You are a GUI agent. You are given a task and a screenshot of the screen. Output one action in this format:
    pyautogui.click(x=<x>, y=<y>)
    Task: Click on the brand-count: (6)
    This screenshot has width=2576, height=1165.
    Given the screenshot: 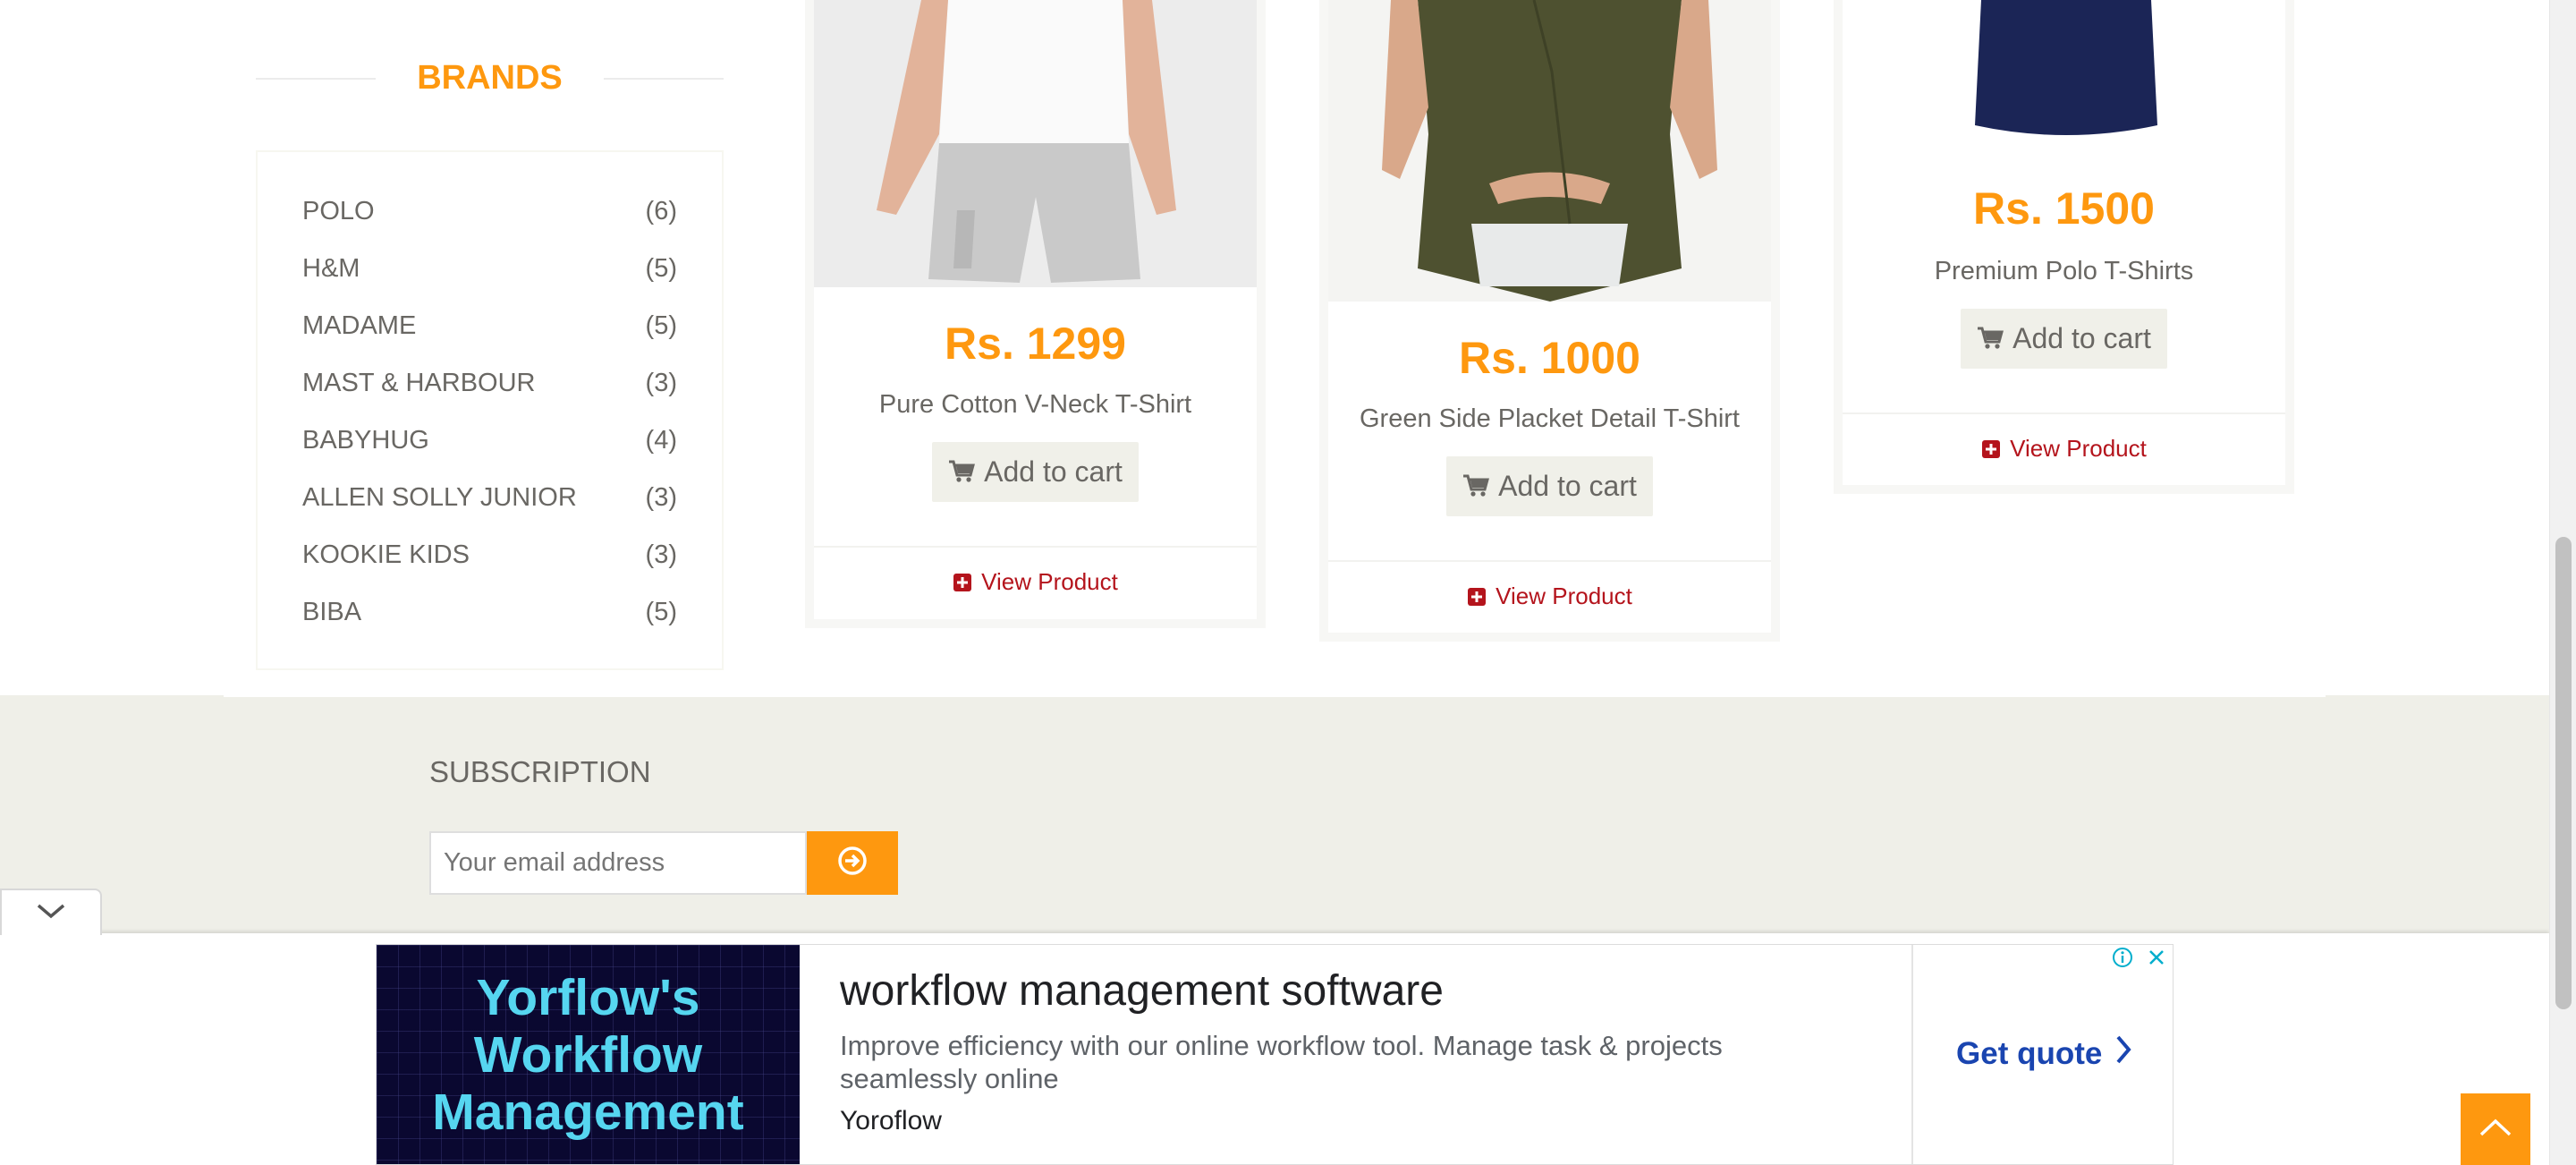 What is the action you would take?
    pyautogui.click(x=661, y=211)
    